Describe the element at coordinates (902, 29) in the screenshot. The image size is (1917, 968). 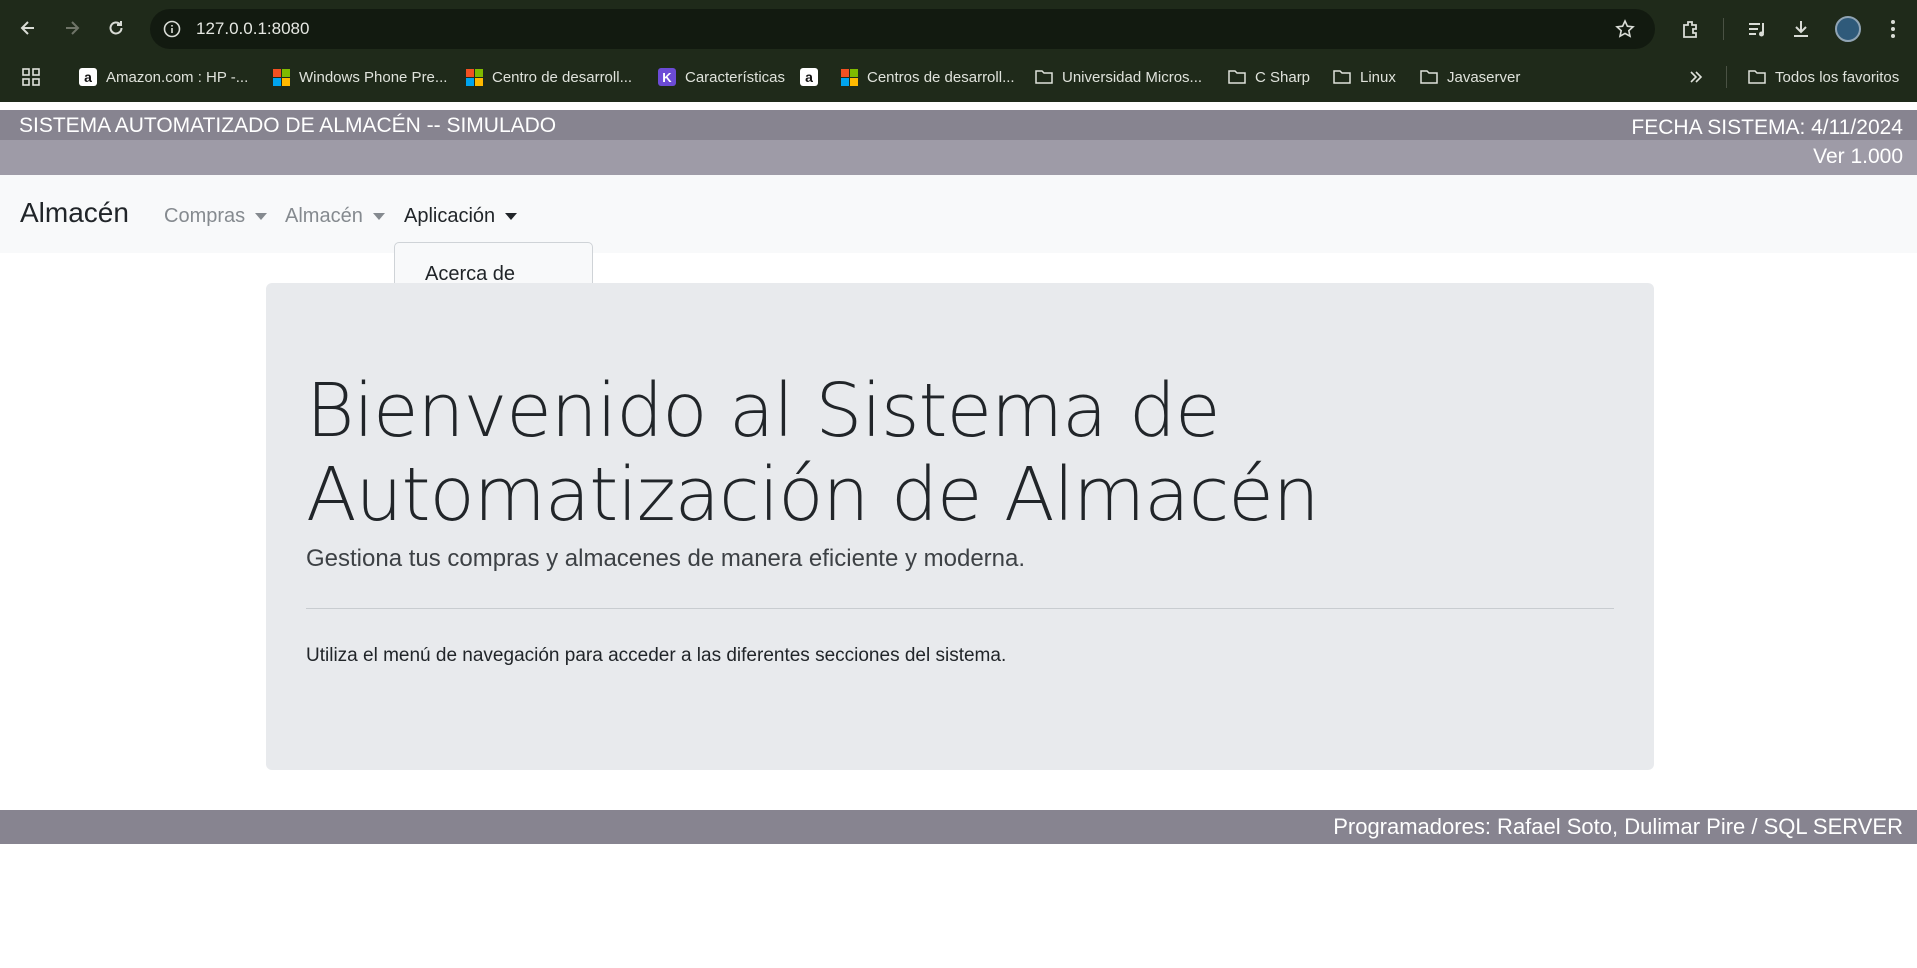
I see `address-bar: 127.0.0.1:8080` at that location.